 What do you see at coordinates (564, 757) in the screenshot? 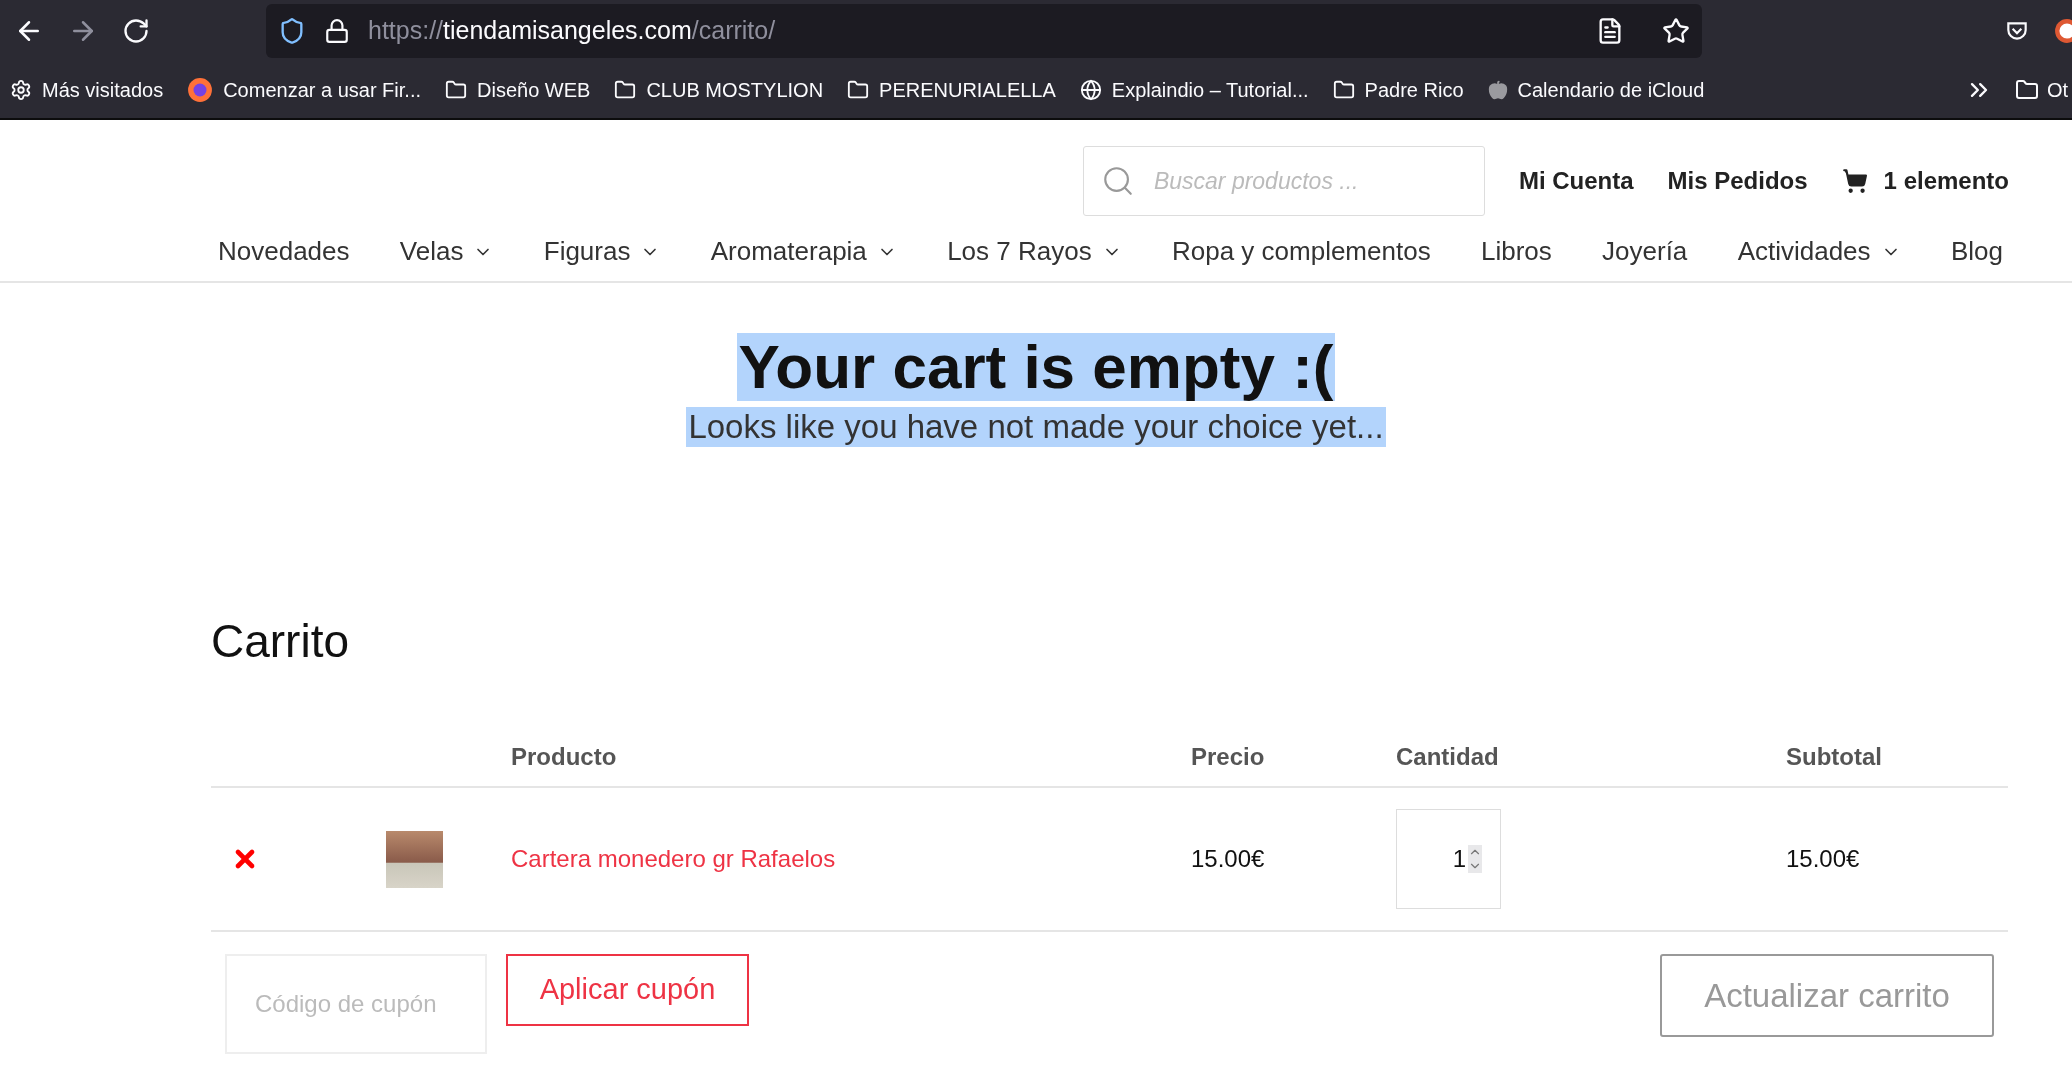
I see `column-header: Producto` at bounding box center [564, 757].